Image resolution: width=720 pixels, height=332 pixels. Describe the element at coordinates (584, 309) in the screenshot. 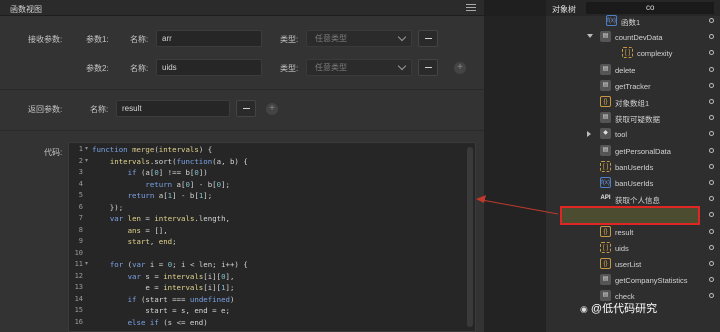

I see `wechat-icon: ◉` at that location.